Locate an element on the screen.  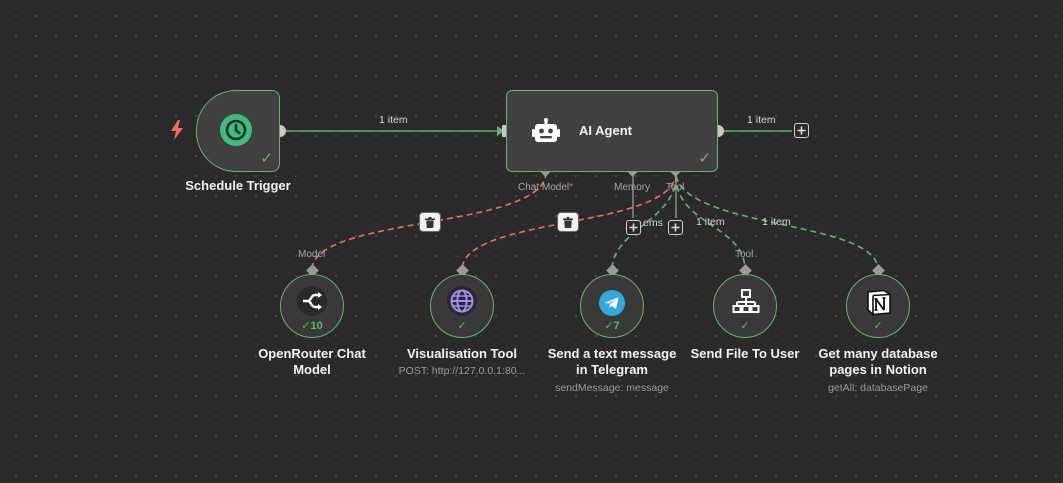
openrouter-chat-model-node: ✓10 is located at coordinates (312, 306).